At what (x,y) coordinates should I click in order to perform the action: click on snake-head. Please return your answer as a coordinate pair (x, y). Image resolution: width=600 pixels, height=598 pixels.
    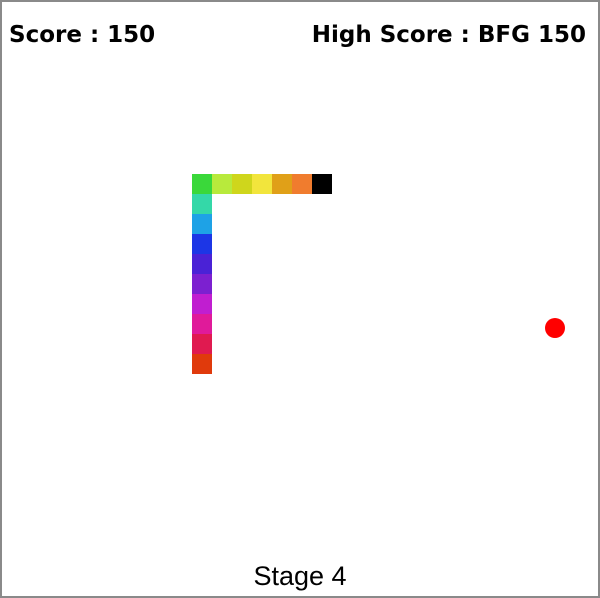
    Looking at the image, I should click on (322, 184).